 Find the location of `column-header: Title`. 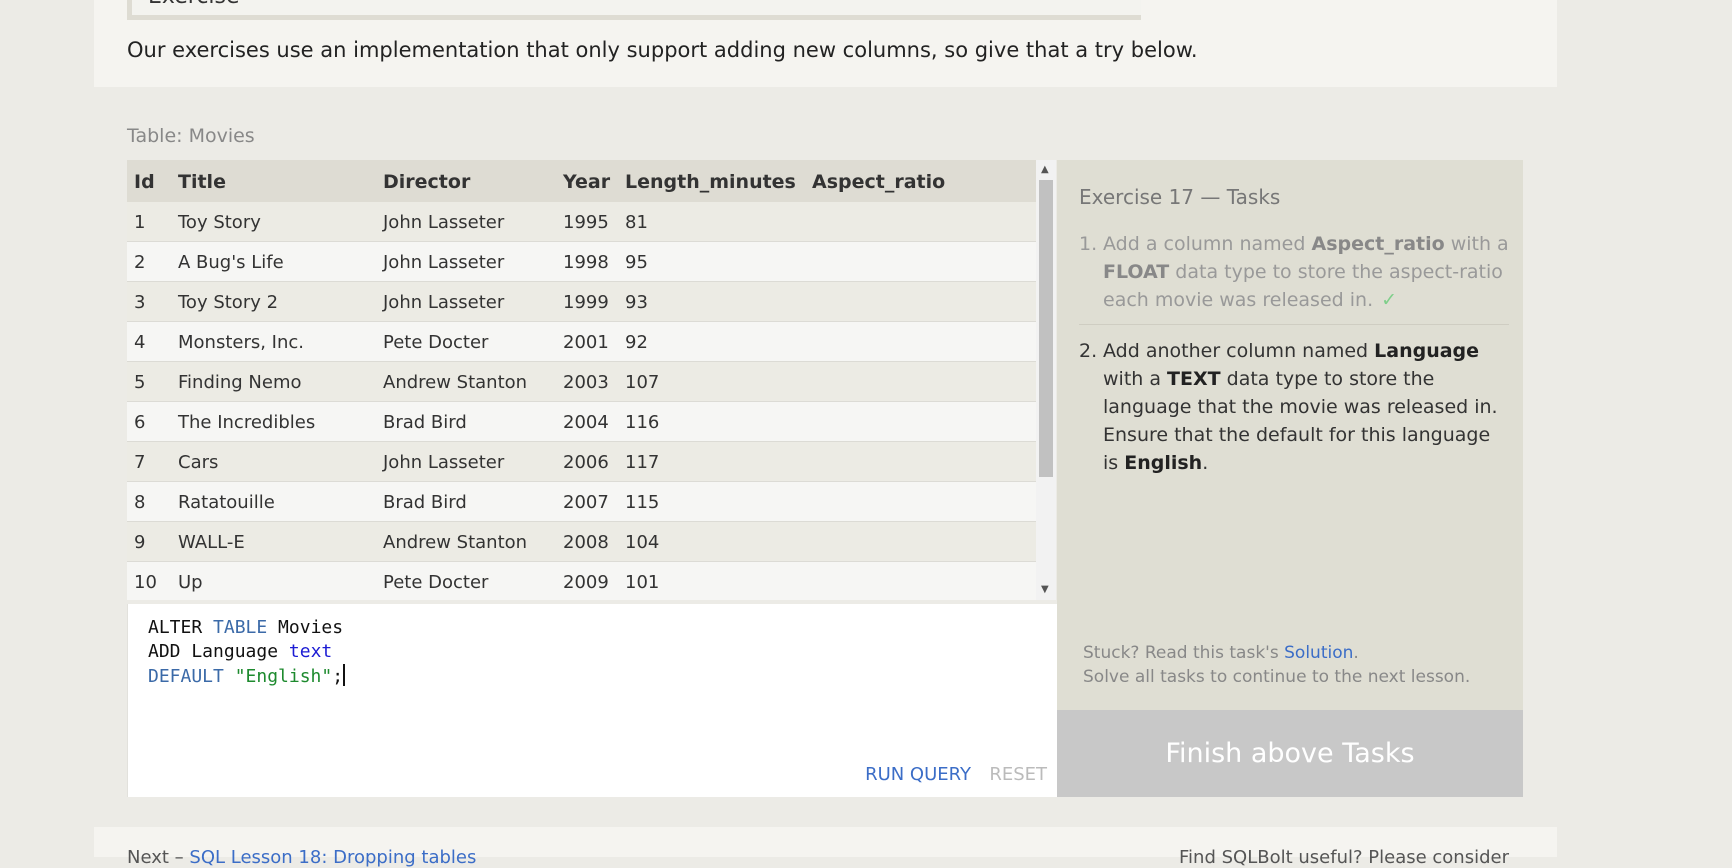

column-header: Title is located at coordinates (202, 182).